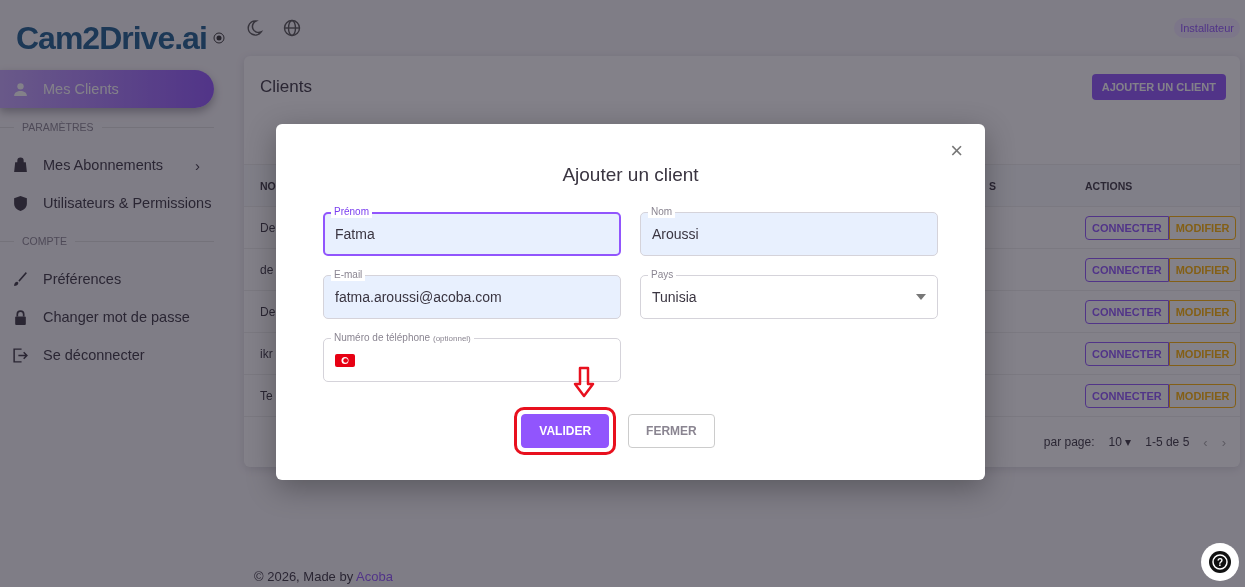 The width and height of the screenshot is (1245, 587). What do you see at coordinates (1167, 442) in the screenshot?
I see `page-range: 1-5 de 5` at bounding box center [1167, 442].